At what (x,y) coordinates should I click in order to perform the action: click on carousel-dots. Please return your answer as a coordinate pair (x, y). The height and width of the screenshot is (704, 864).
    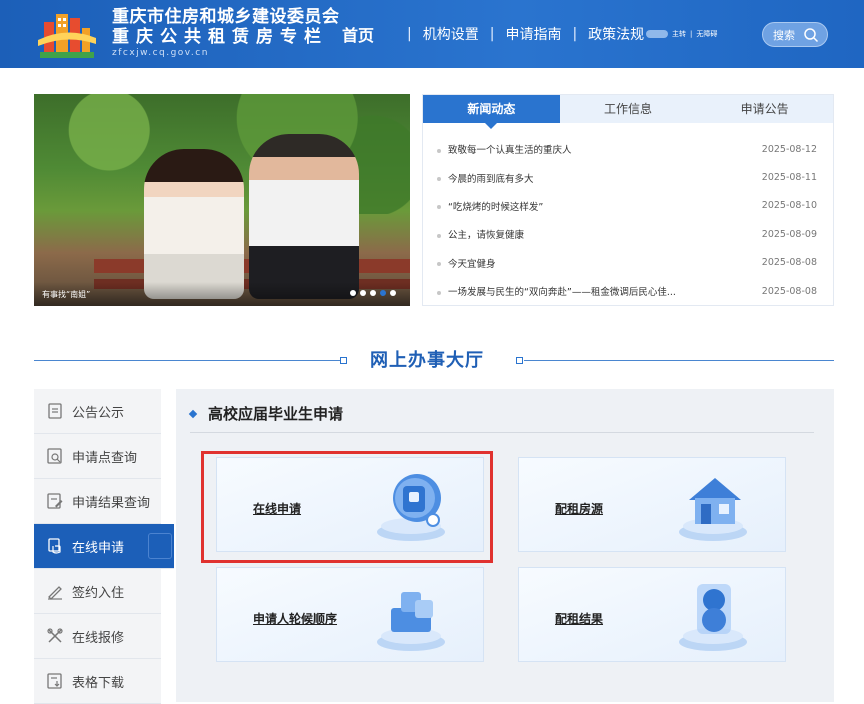
    Looking at the image, I should click on (373, 293).